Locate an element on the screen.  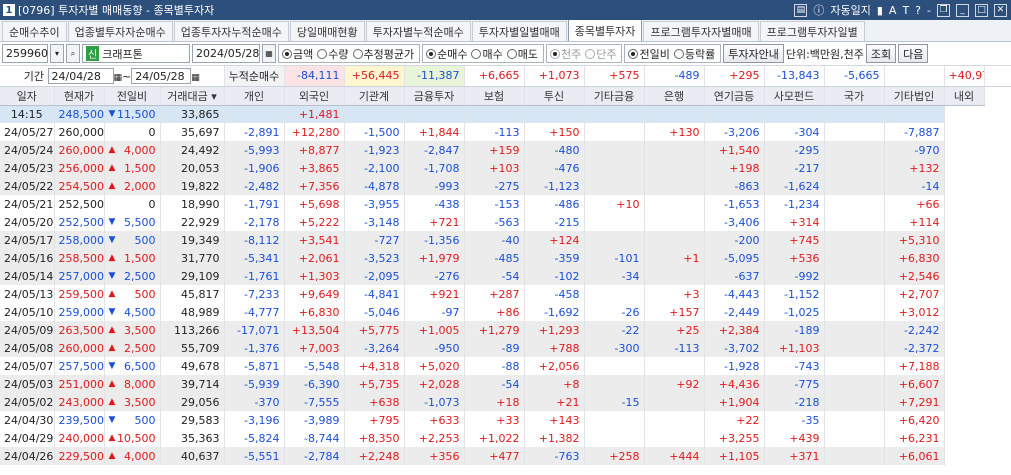
column-header: 금융투자 is located at coordinates (434, 96).